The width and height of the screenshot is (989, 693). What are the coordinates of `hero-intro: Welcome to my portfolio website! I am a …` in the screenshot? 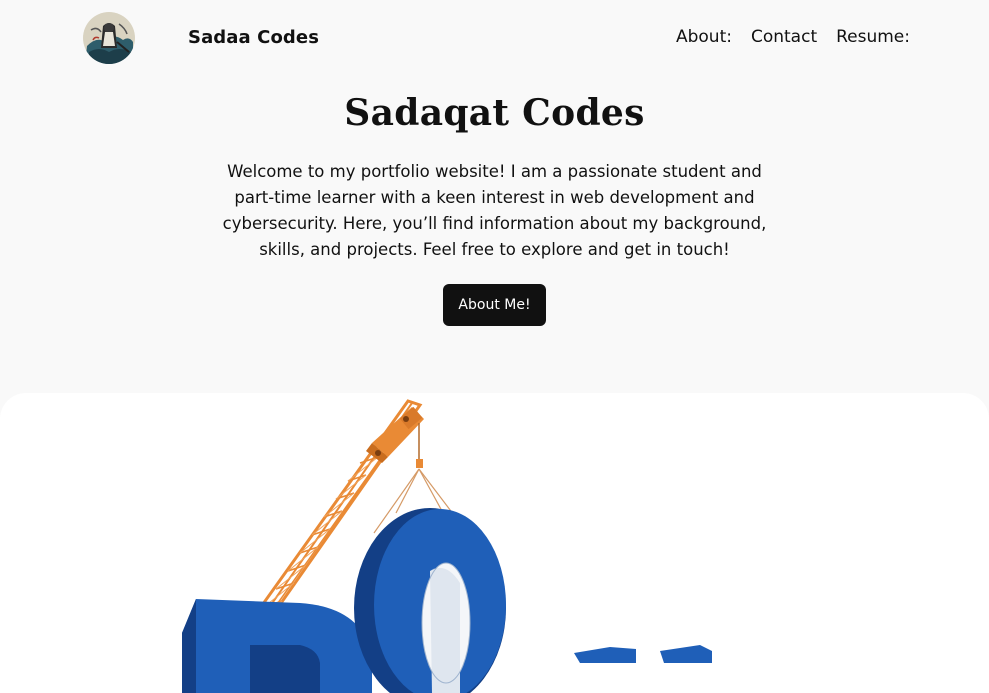 It's located at (494, 210).